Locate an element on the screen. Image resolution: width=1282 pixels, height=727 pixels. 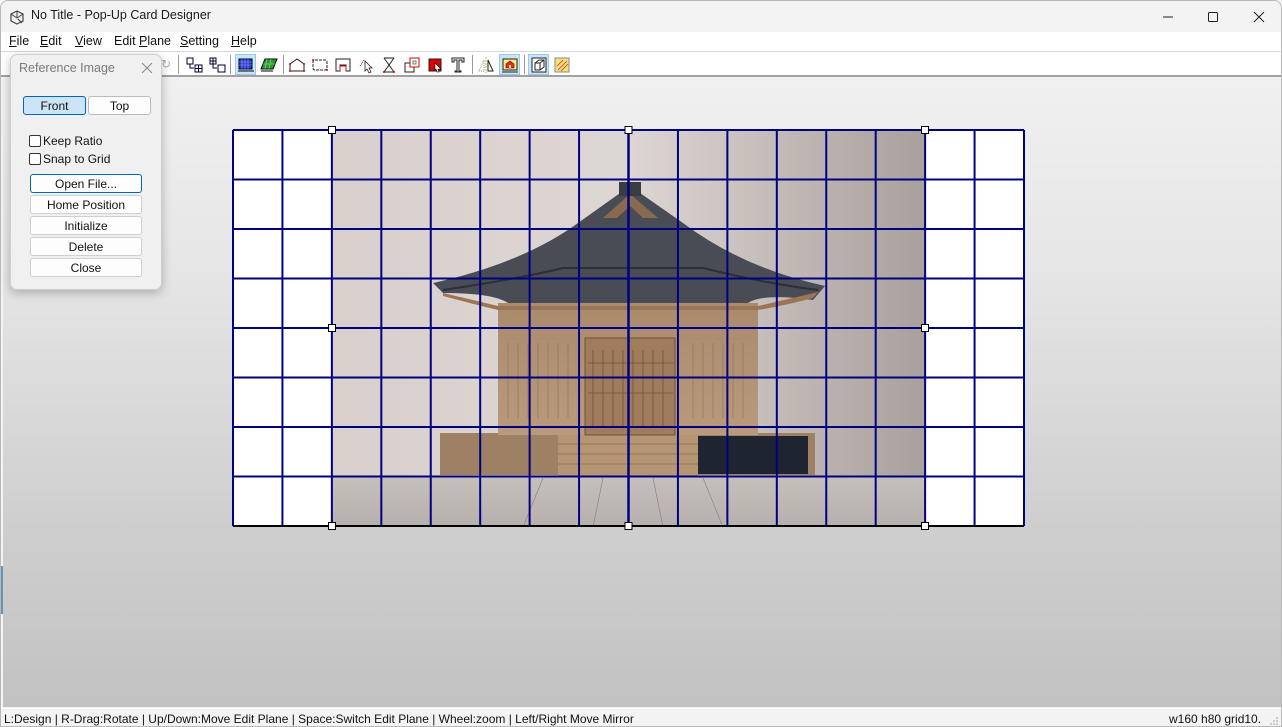
snap-to-grid-checkbox-box is located at coordinates (35, 159).